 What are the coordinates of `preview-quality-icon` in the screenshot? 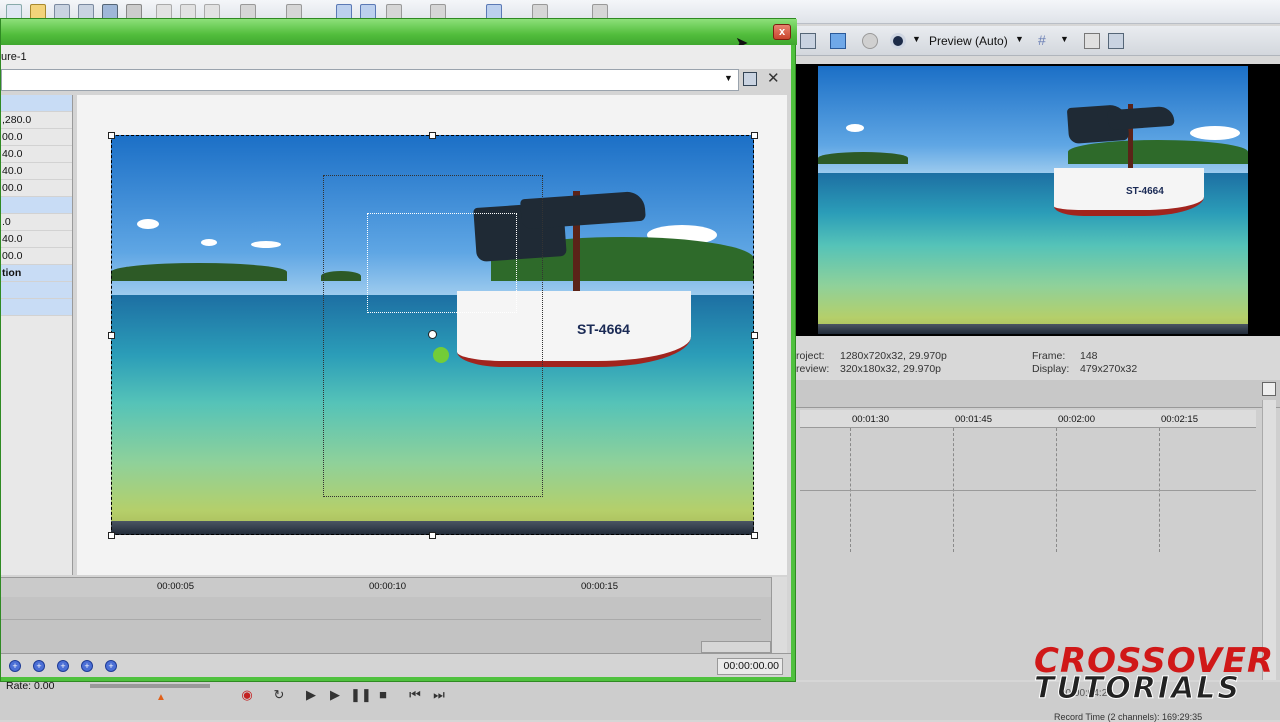 It's located at (898, 41).